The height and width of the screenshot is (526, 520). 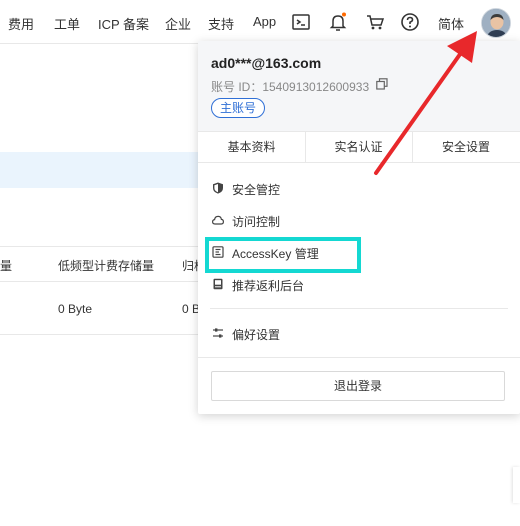 What do you see at coordinates (268, 286) in the screenshot?
I see `menu-label: 推荐返利后台` at bounding box center [268, 286].